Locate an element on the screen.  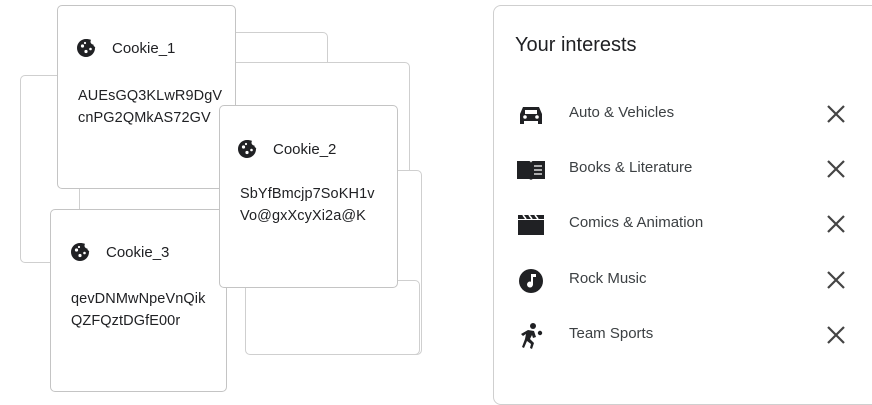
car-icon is located at coordinates (531, 115).